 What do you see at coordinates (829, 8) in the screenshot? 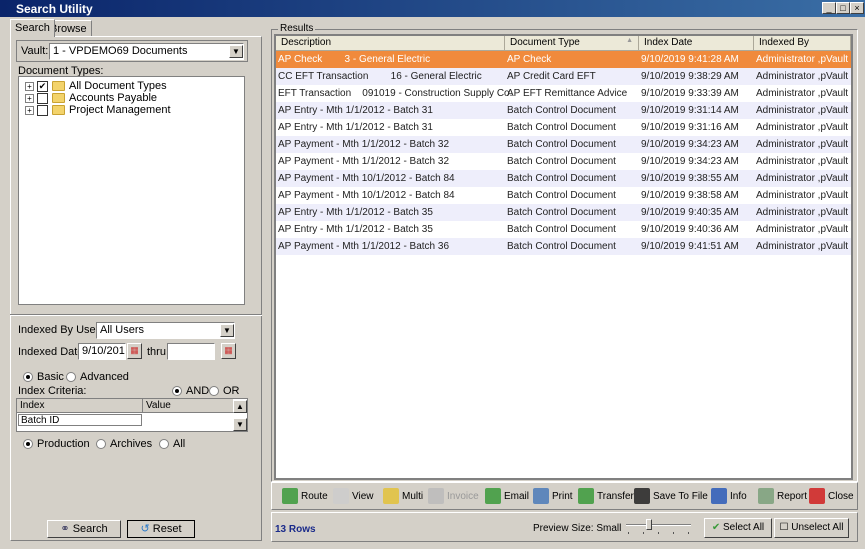
I see `minimize-button: _` at bounding box center [829, 8].